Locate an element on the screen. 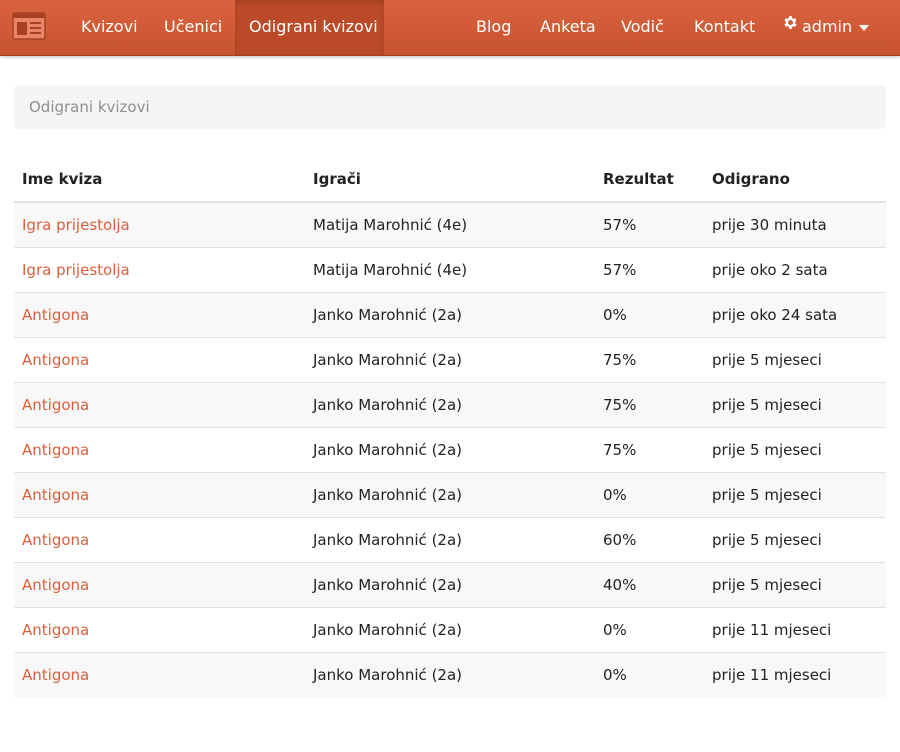 This screenshot has width=900, height=752. header-odigrano: Odigrano is located at coordinates (795, 179).